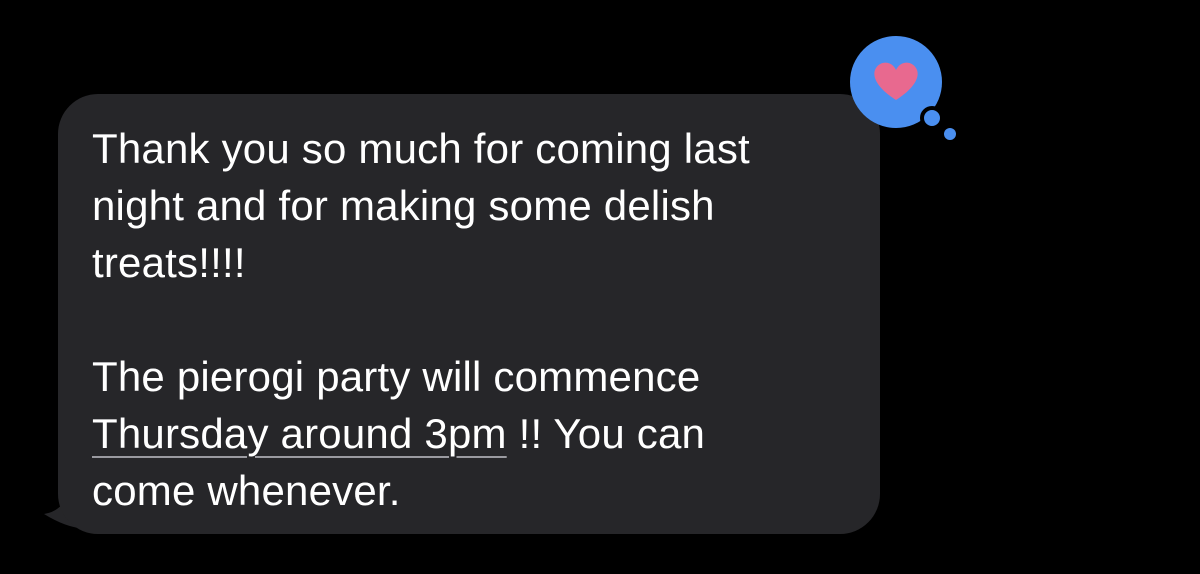 This screenshot has height=574, width=1200. Describe the element at coordinates (396, 376) in the screenshot. I see `message-line: The pierogi party will commence` at that location.